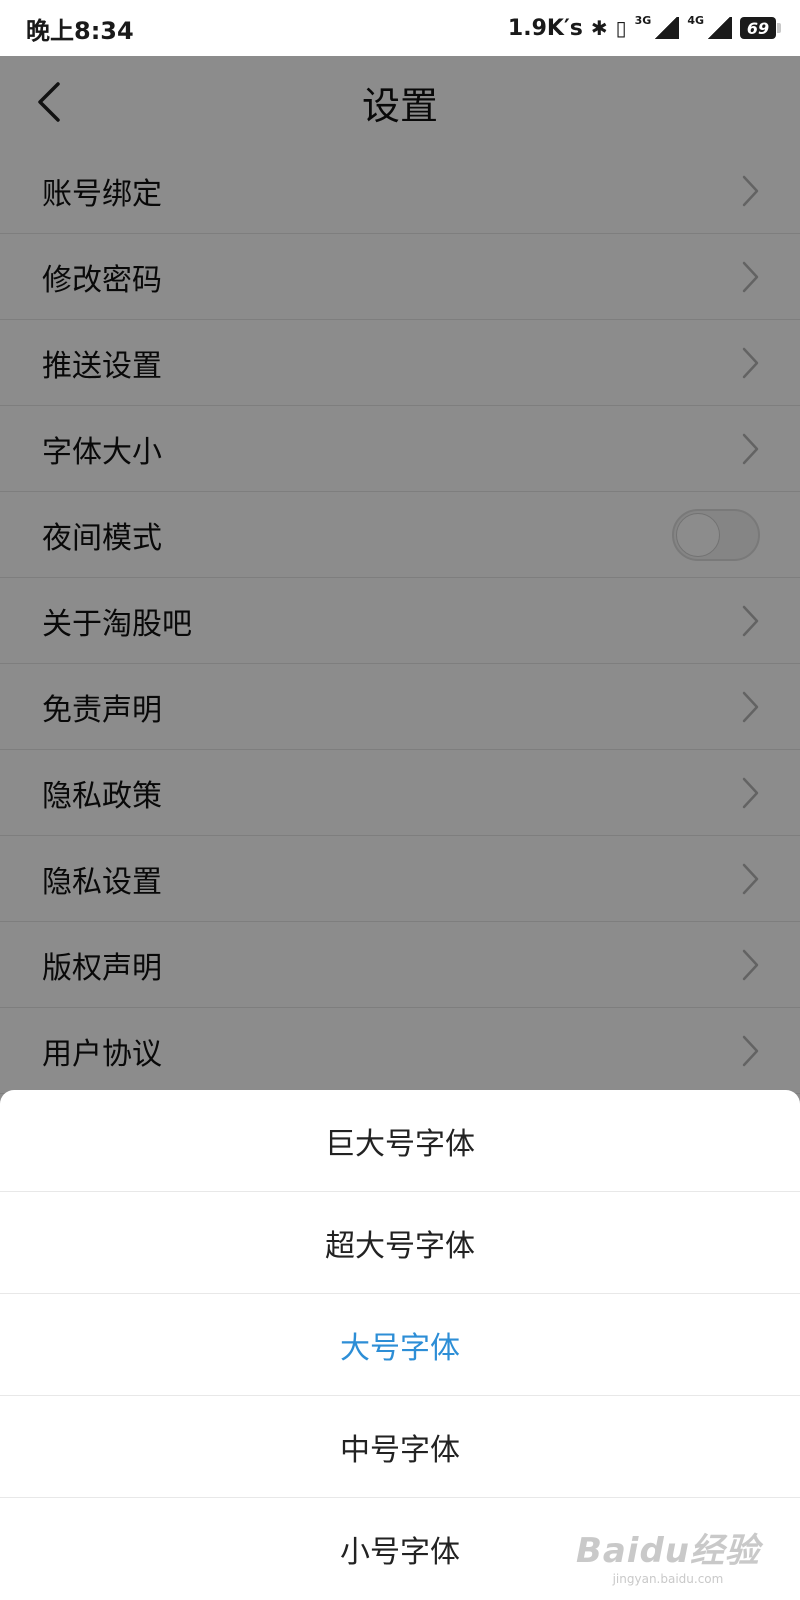 This screenshot has height=1600, width=800. Describe the element at coordinates (400, 1345) in the screenshot. I see `font-size-option: 大号字体` at that location.